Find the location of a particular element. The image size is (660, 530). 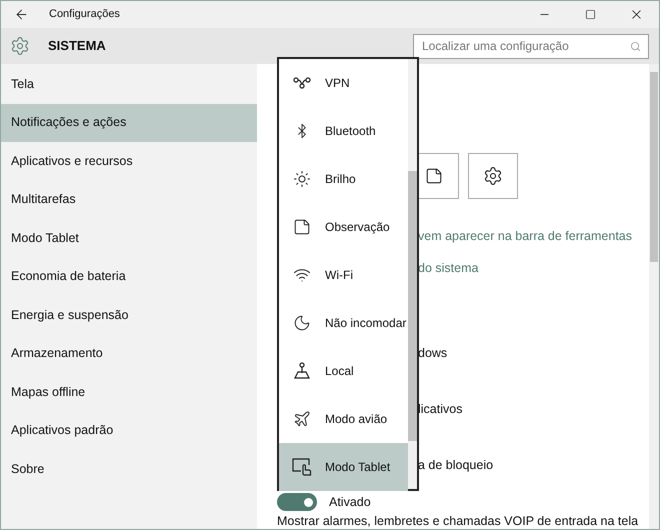

maximize-icon is located at coordinates (590, 14).